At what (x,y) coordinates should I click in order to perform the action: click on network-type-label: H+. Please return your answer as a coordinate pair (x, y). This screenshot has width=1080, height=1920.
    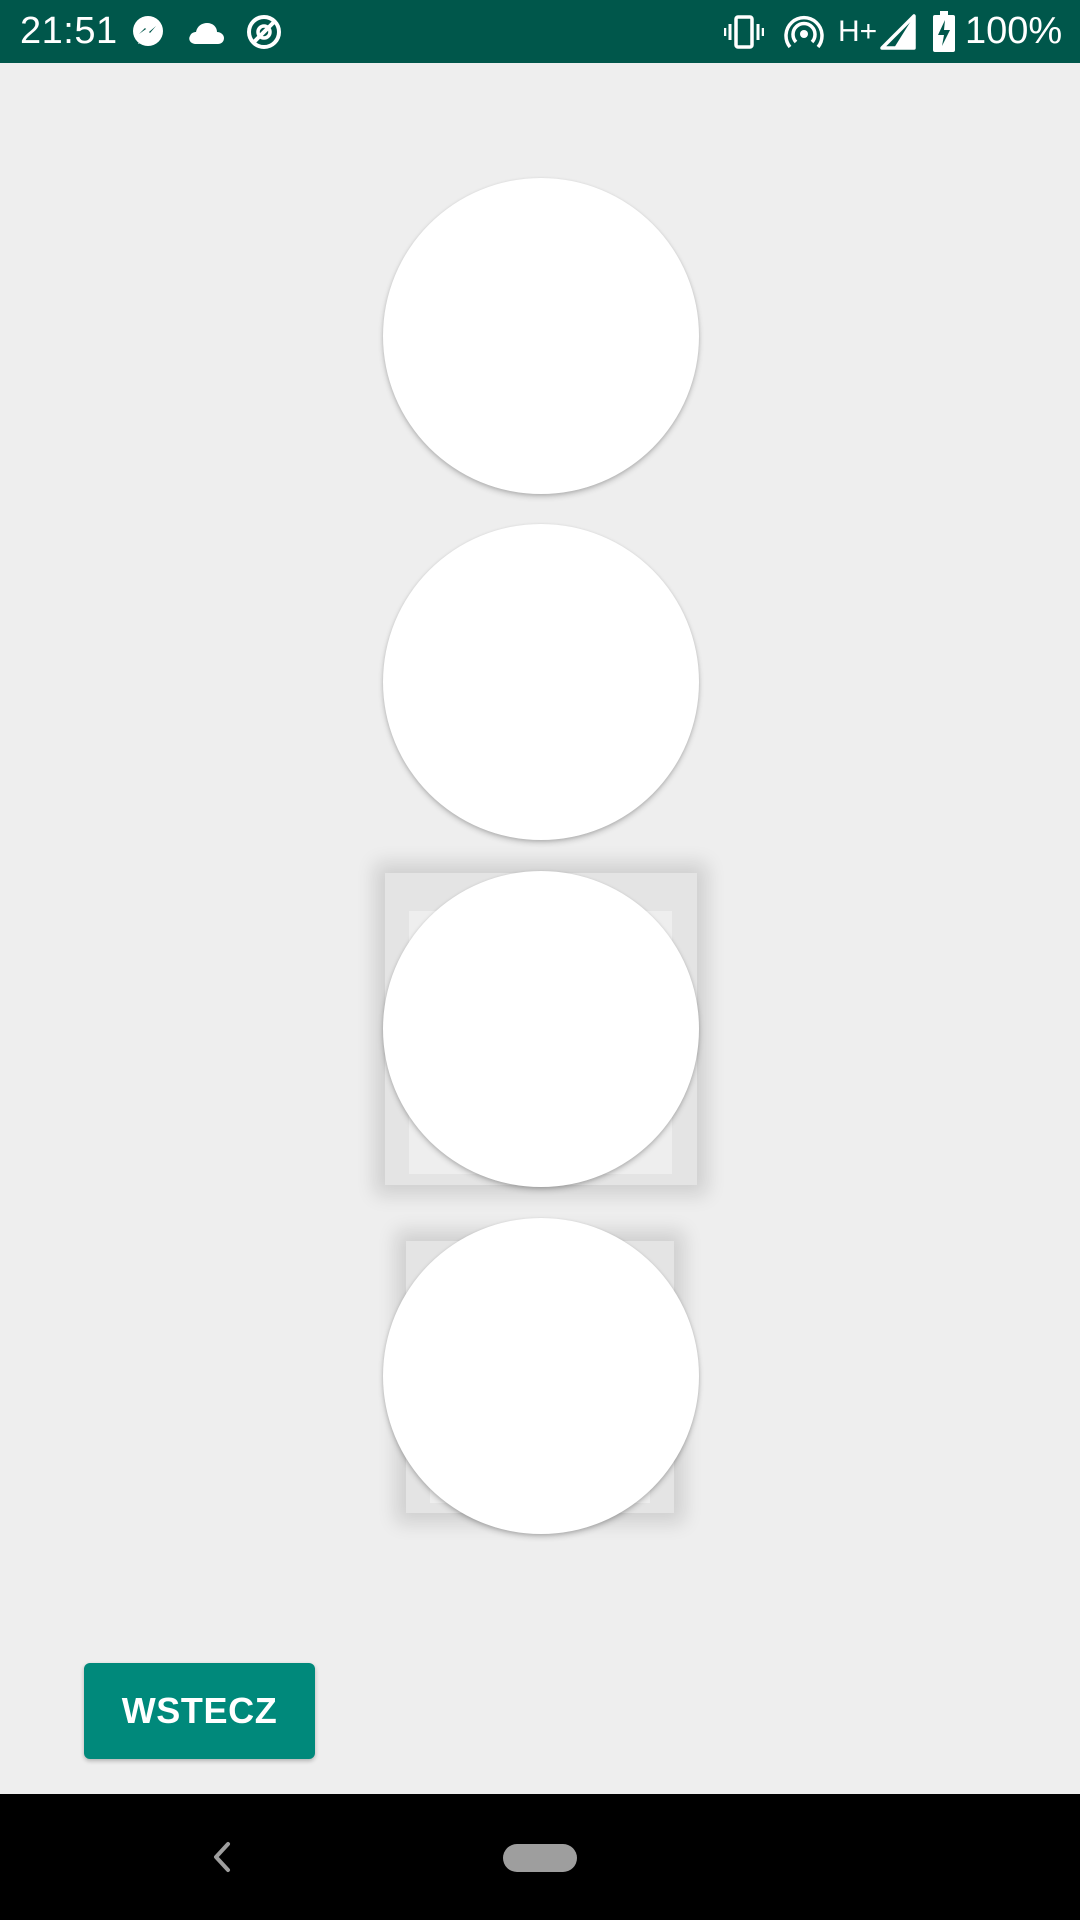
    Looking at the image, I should click on (858, 31).